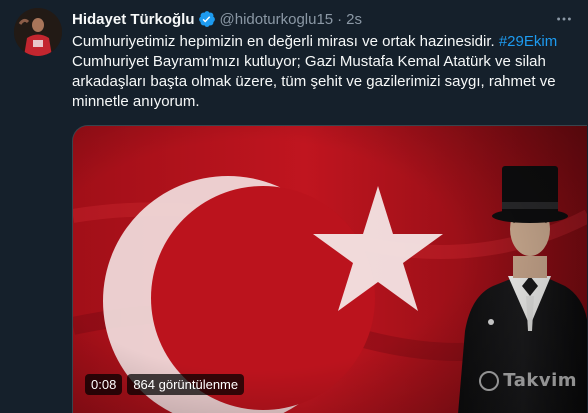 This screenshot has width=588, height=413. What do you see at coordinates (540, 380) in the screenshot?
I see `watermark-text: Takvim` at bounding box center [540, 380].